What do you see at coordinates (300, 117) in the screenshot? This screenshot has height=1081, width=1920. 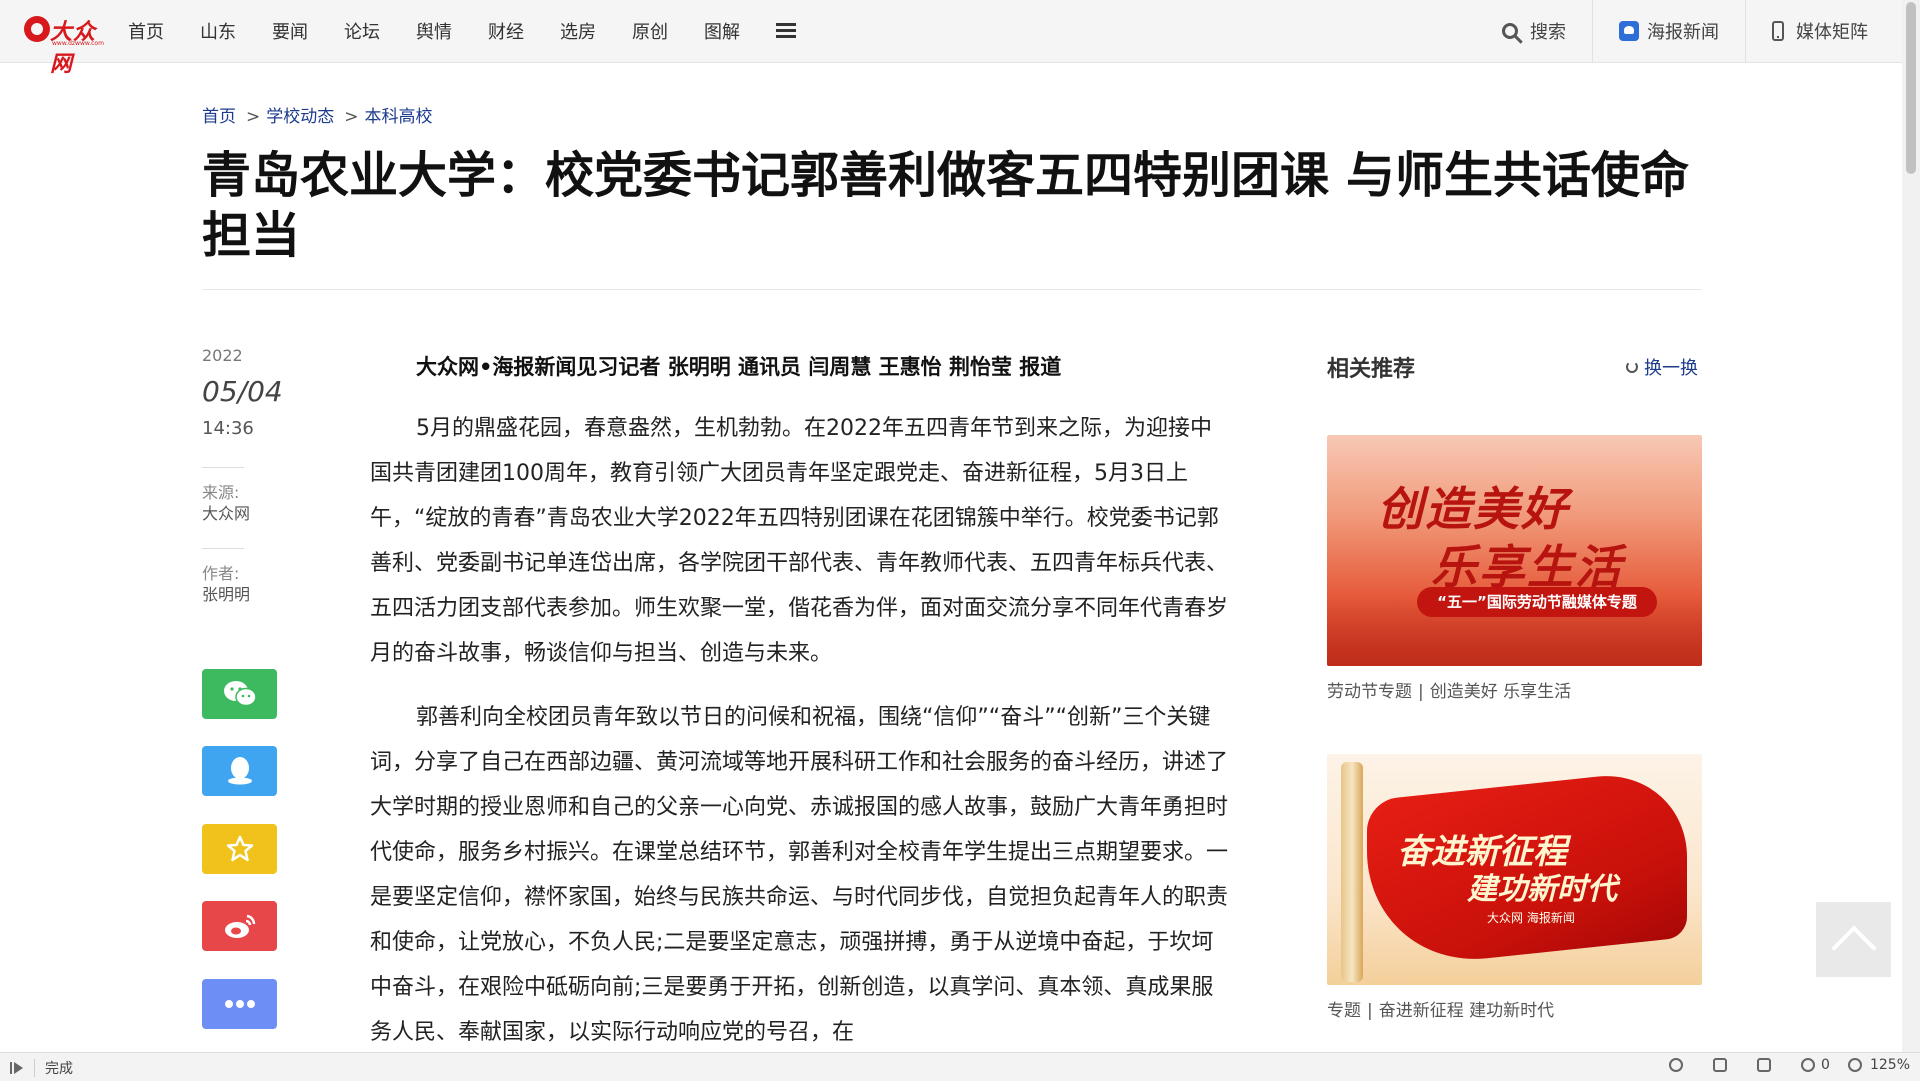 I see `breadcrumb-section: 学校动态` at bounding box center [300, 117].